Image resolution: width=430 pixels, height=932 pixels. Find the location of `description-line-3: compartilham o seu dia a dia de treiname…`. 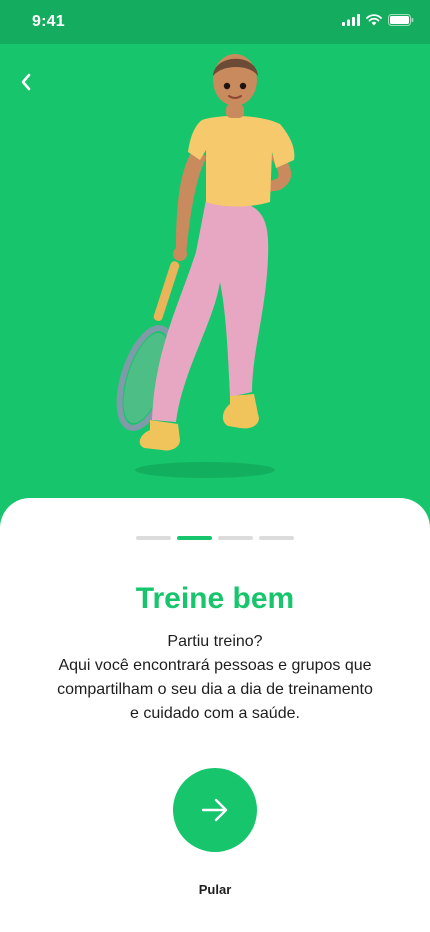

description-line-3: compartilham o seu dia a dia de treiname… is located at coordinates (215, 689).